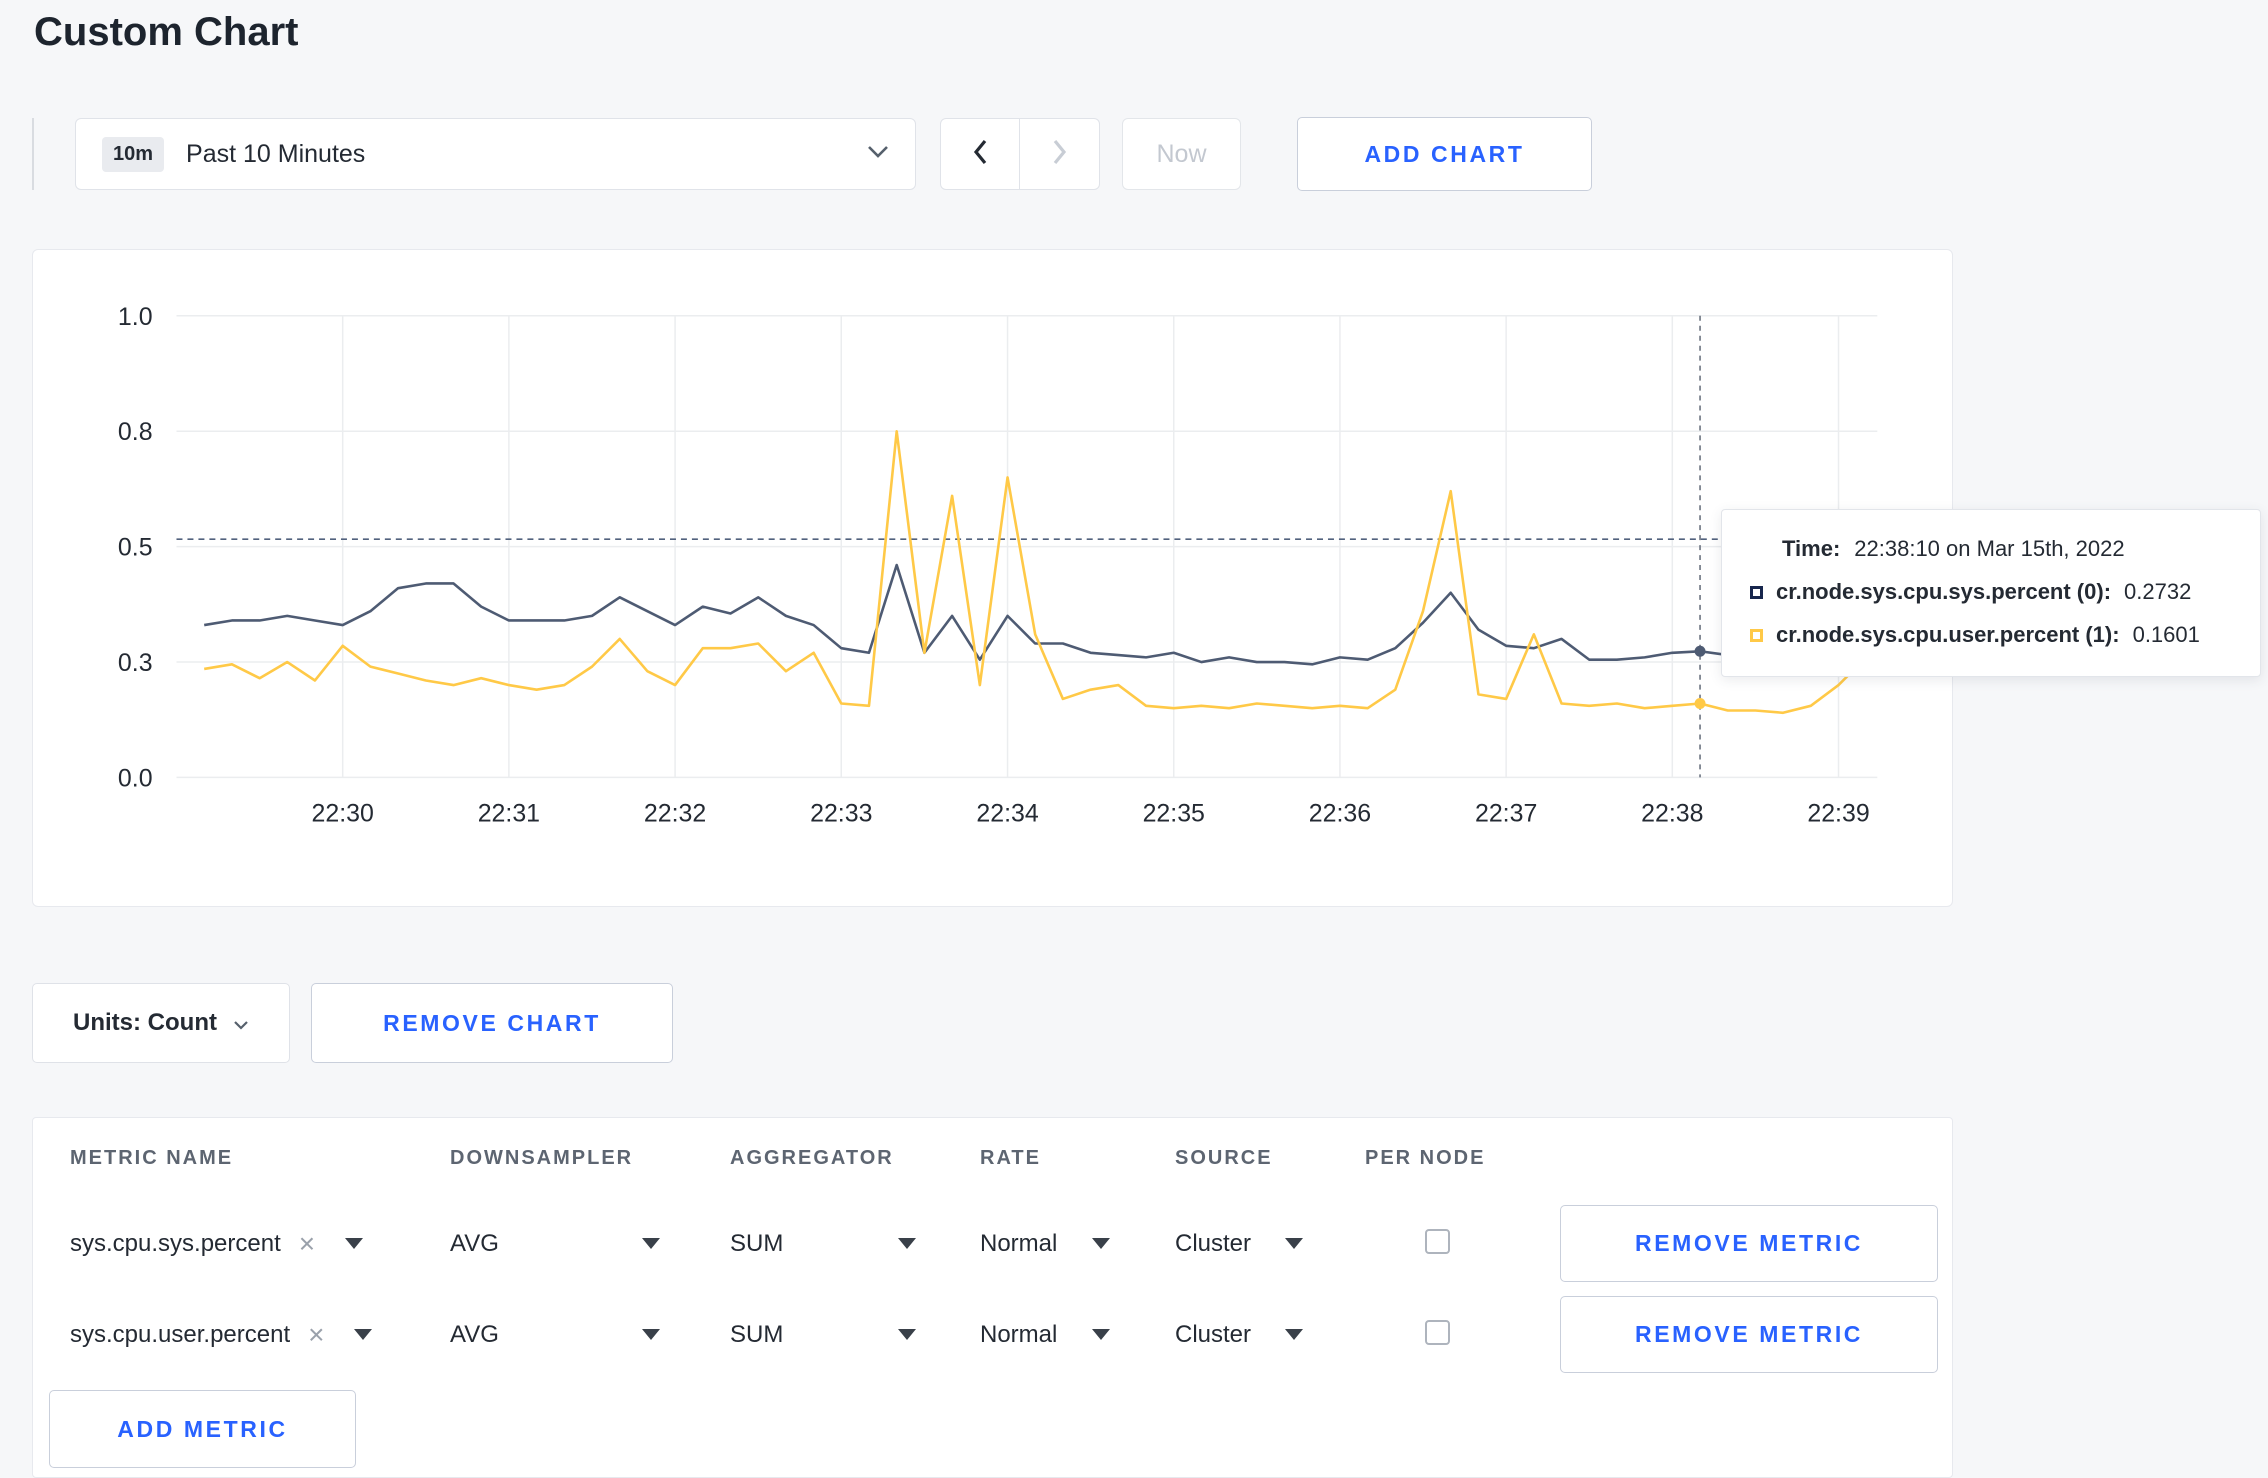 The image size is (2268, 1478). I want to click on col-header-source: SOURCE, so click(1224, 1157).